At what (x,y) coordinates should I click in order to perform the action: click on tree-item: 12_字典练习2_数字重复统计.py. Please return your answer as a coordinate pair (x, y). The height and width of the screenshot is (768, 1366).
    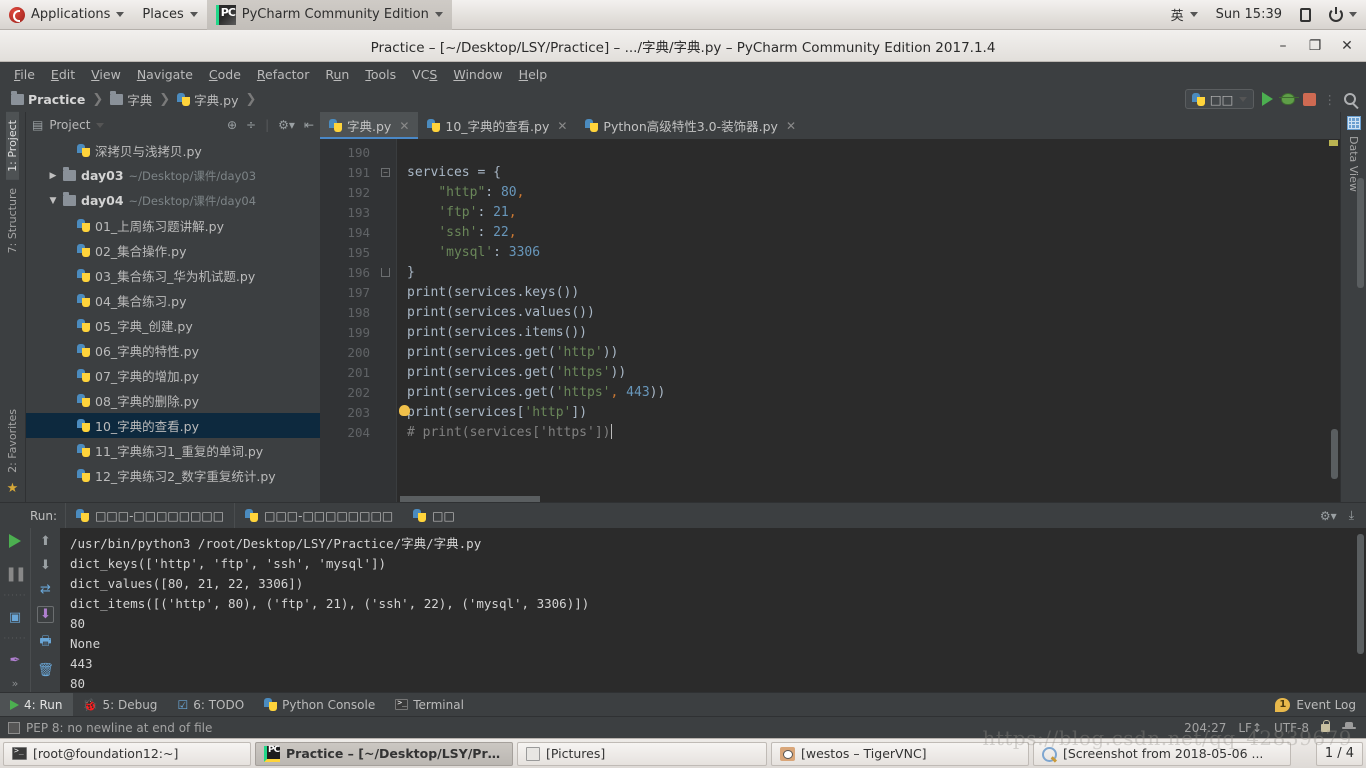
    Looking at the image, I should click on (173, 475).